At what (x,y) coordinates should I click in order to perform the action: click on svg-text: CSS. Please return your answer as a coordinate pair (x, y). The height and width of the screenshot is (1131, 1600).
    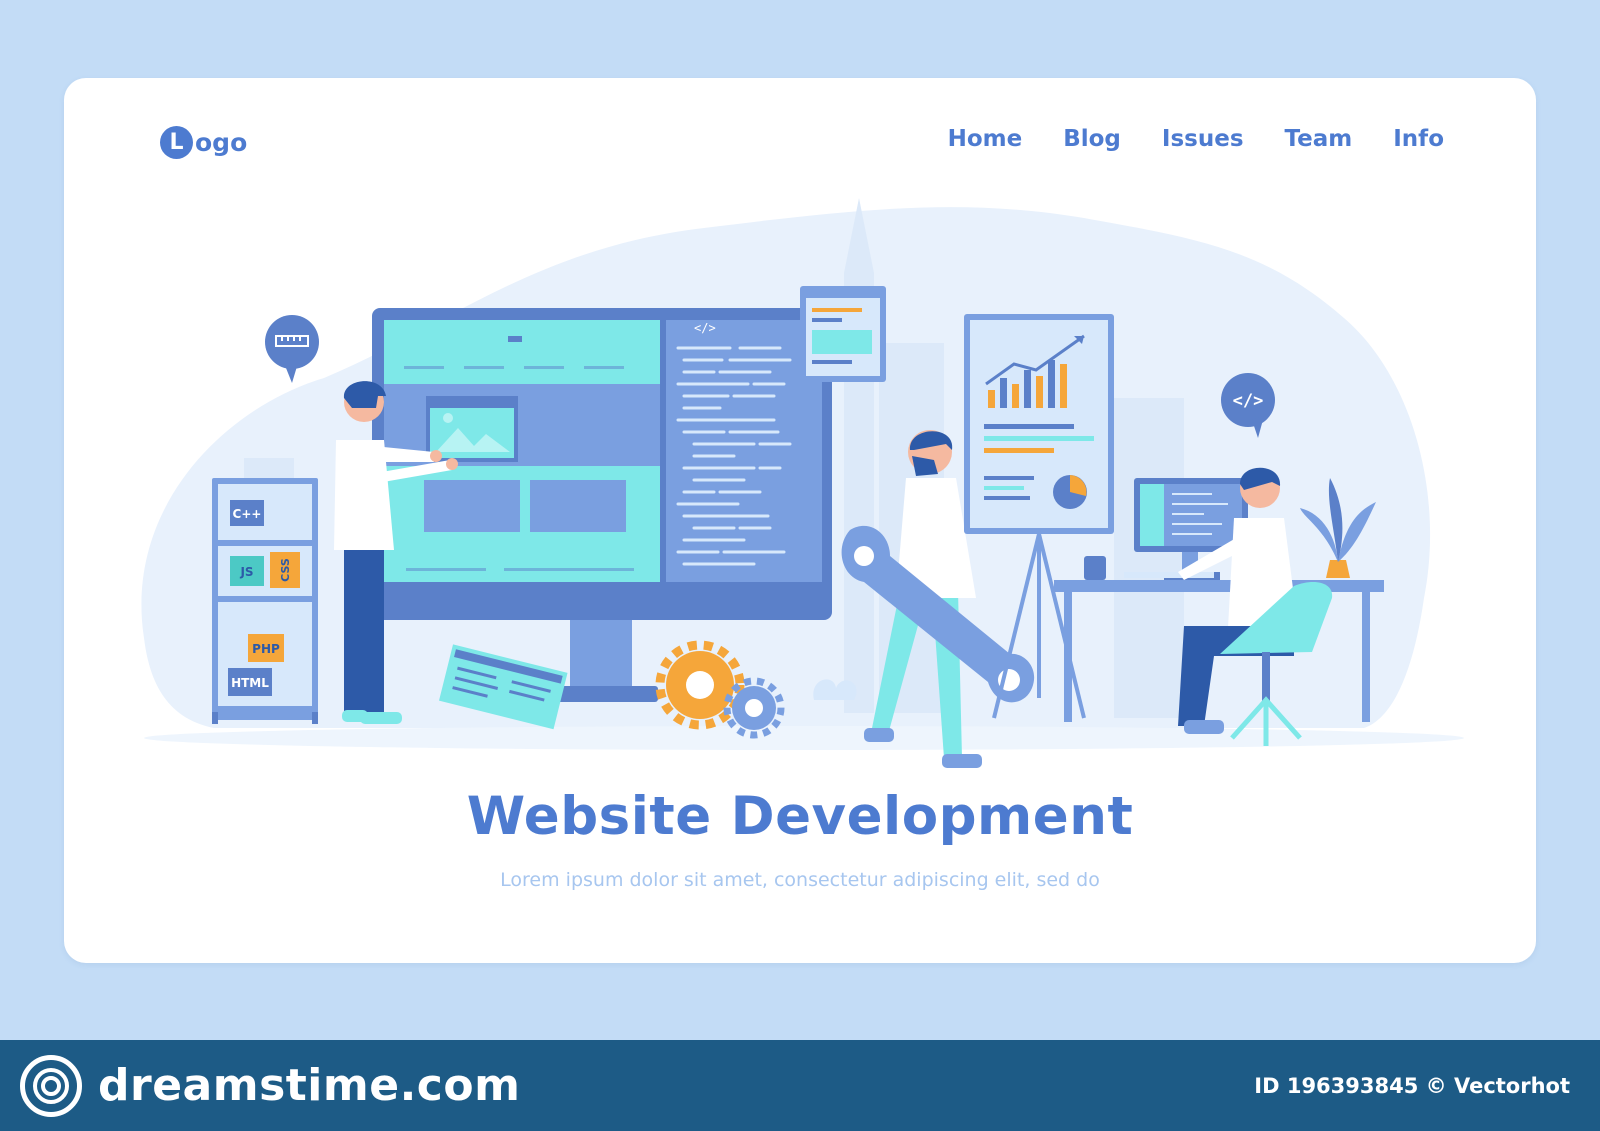
    Looking at the image, I should click on (285, 570).